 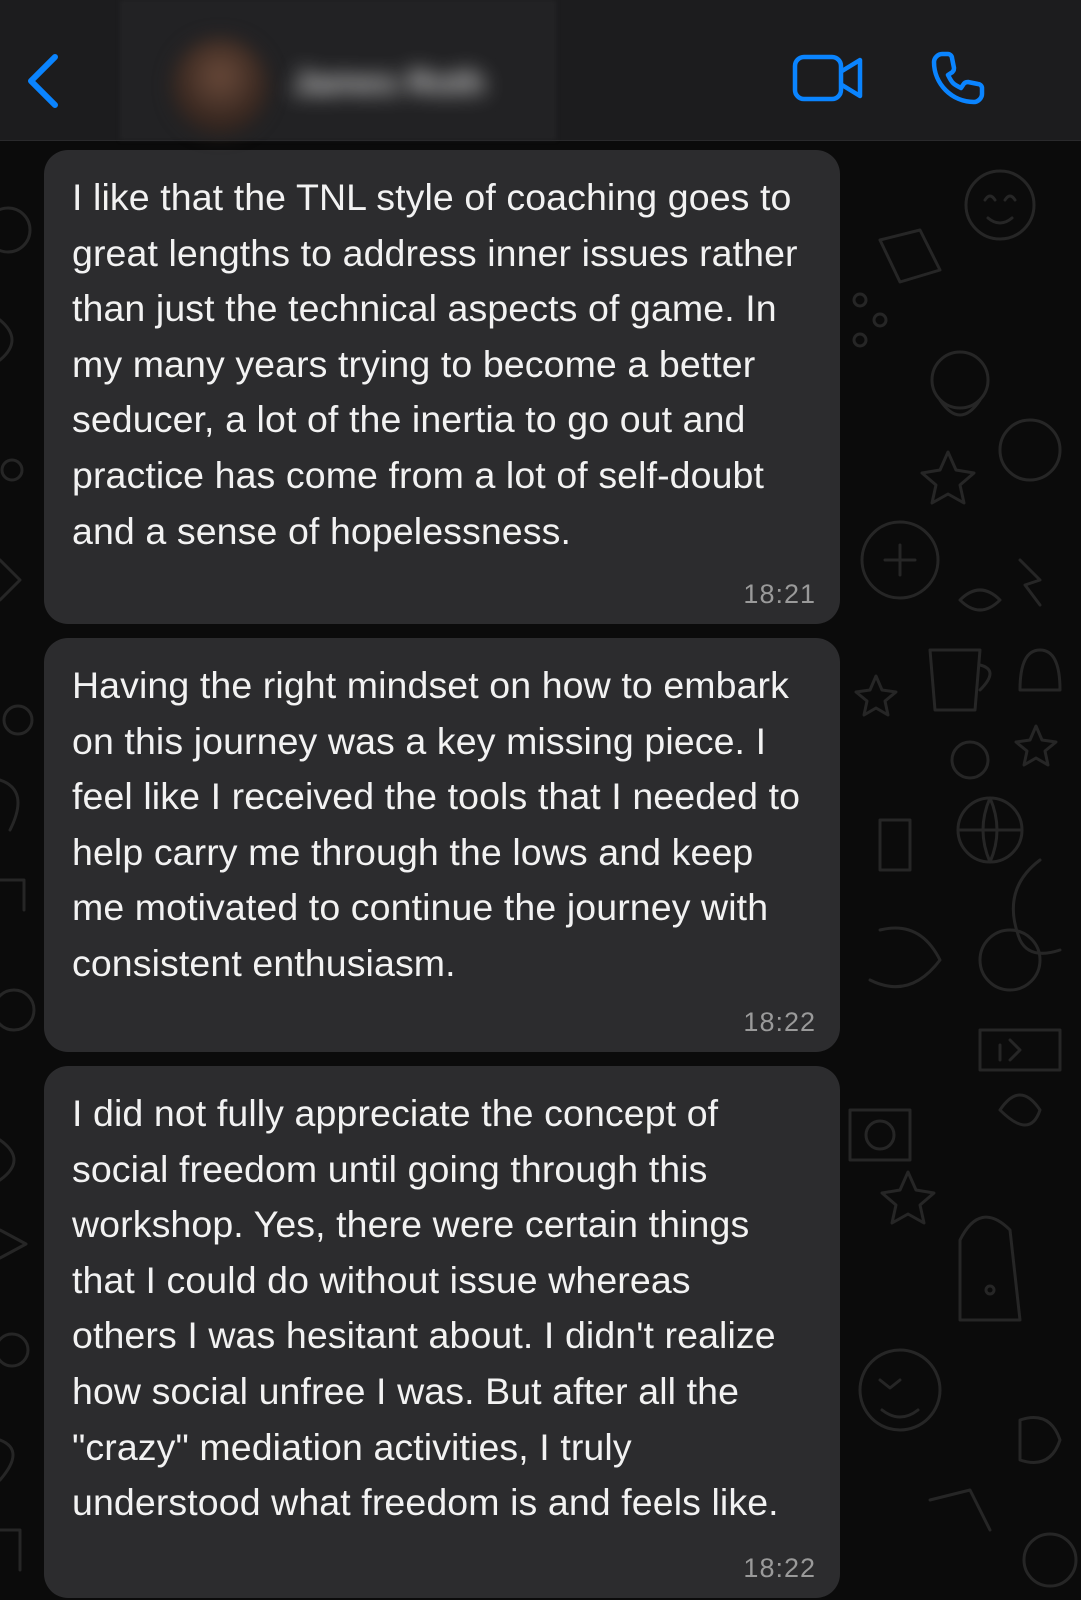 What do you see at coordinates (220, 86) in the screenshot?
I see `avatar` at bounding box center [220, 86].